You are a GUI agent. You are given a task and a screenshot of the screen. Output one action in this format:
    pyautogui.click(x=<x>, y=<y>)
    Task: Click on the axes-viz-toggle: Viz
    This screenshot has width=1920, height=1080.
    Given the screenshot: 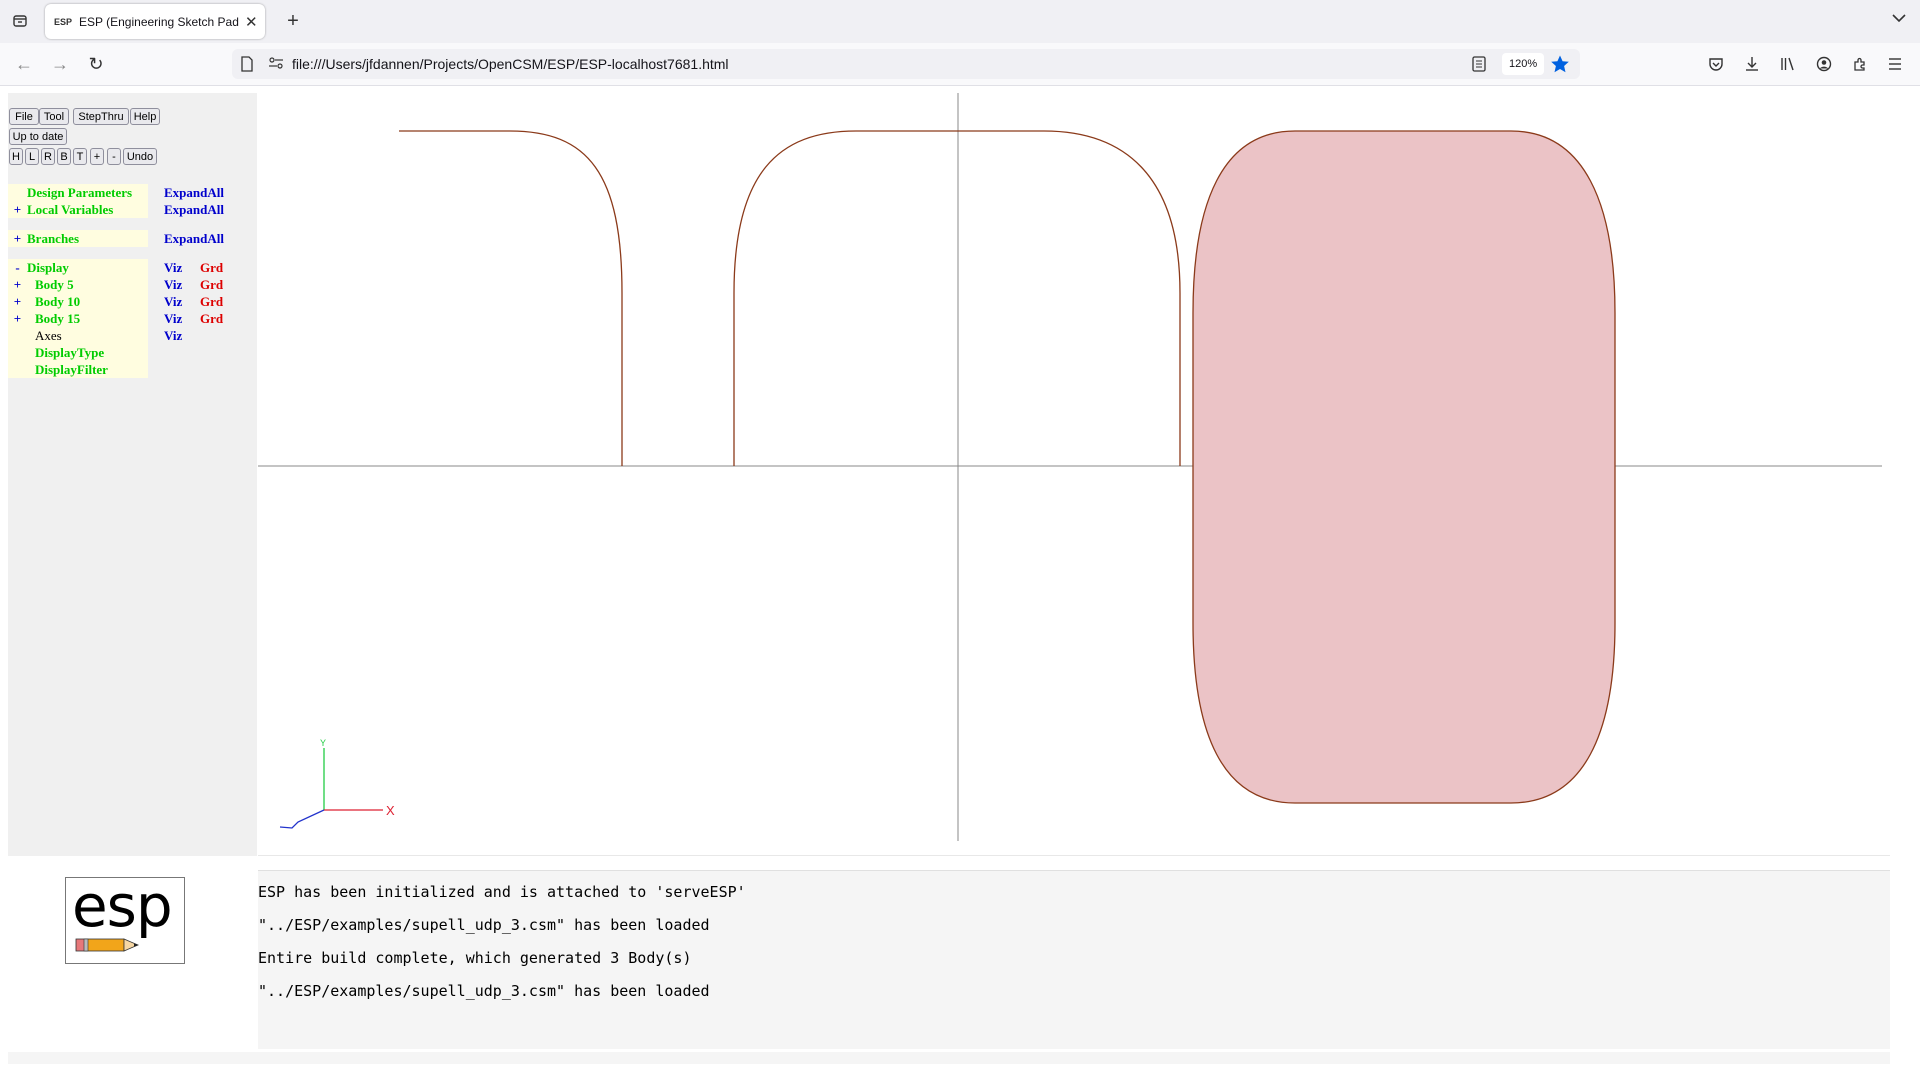 What is the action you would take?
    pyautogui.click(x=173, y=335)
    